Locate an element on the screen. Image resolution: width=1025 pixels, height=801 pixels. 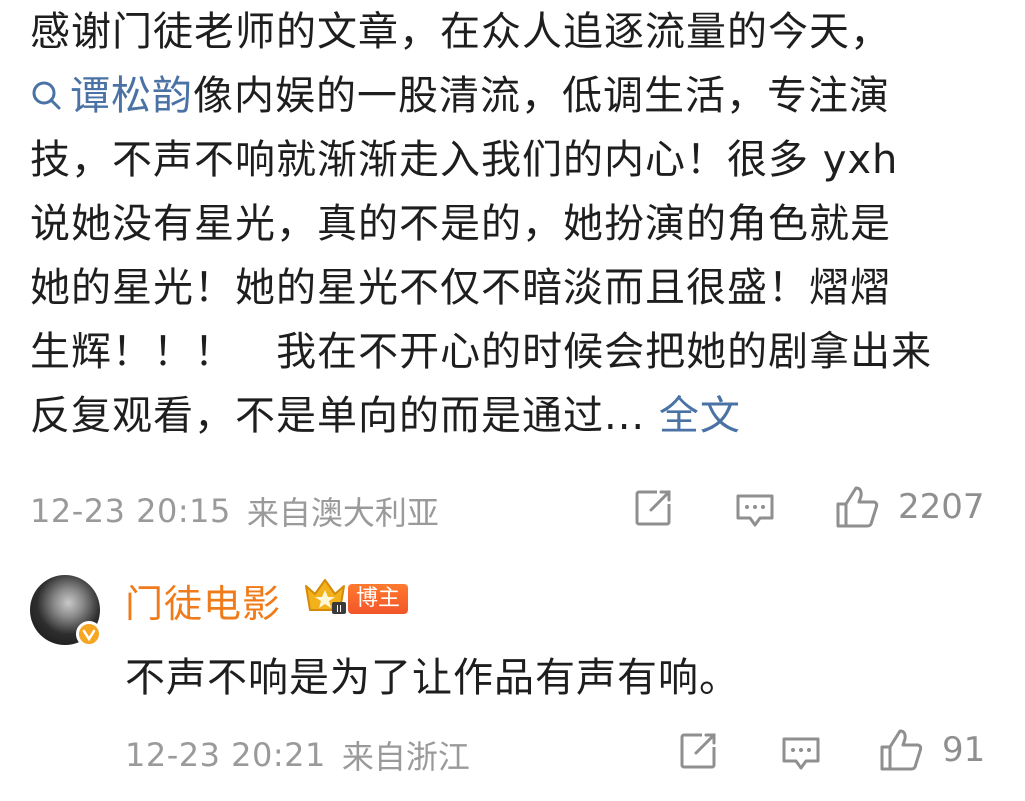
reply-like-count: 91 is located at coordinates (964, 750).